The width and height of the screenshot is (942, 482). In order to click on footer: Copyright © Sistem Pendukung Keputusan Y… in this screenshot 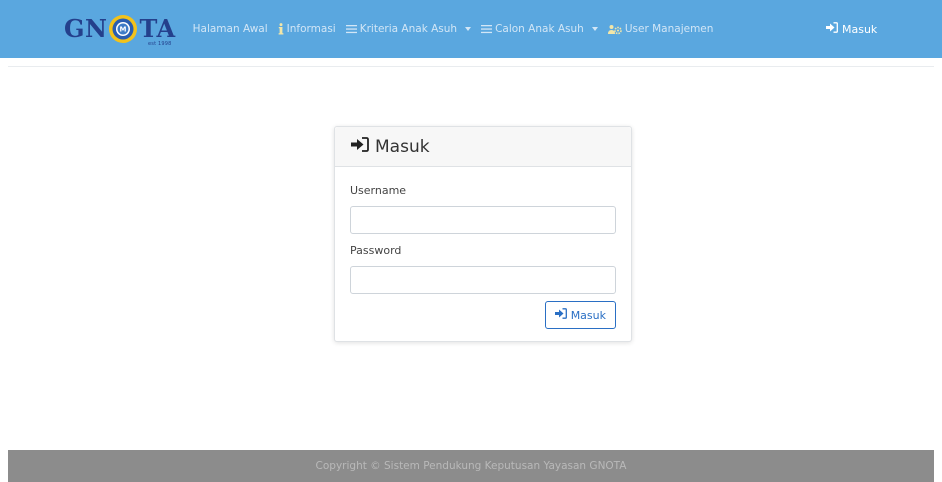, I will do `click(471, 466)`.